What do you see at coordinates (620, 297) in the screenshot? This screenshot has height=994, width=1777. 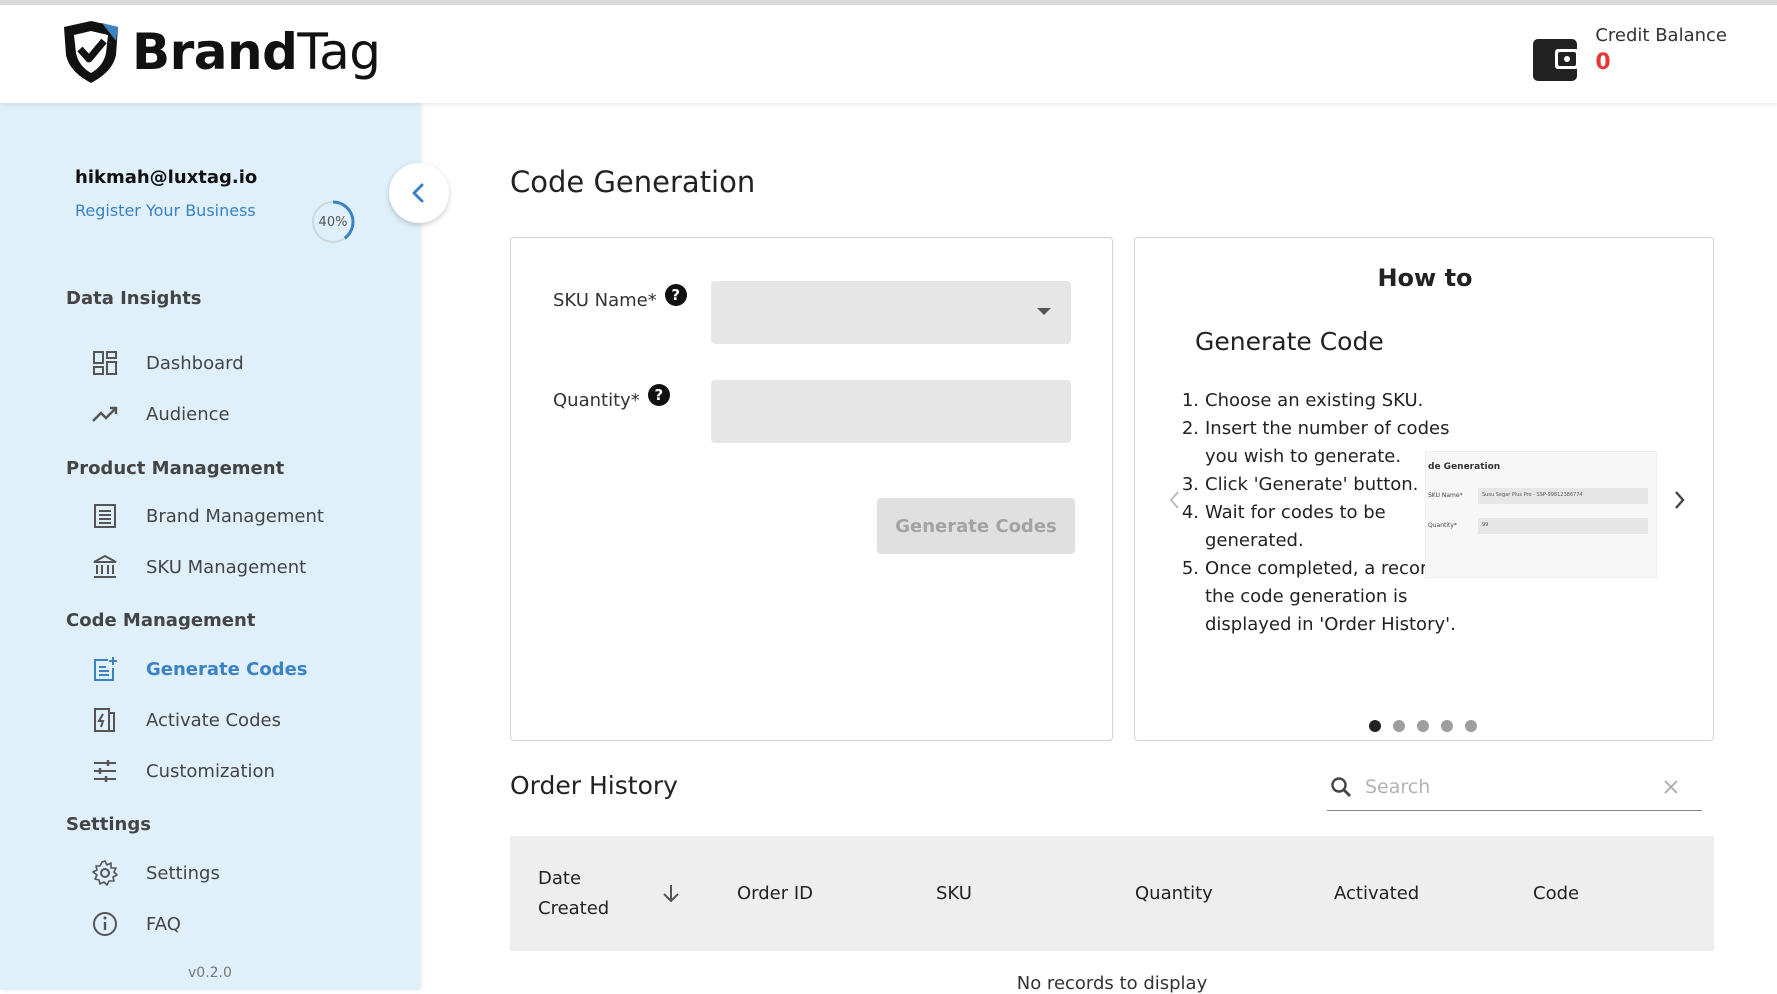 I see `sku-name-label: SKU Name* ?` at bounding box center [620, 297].